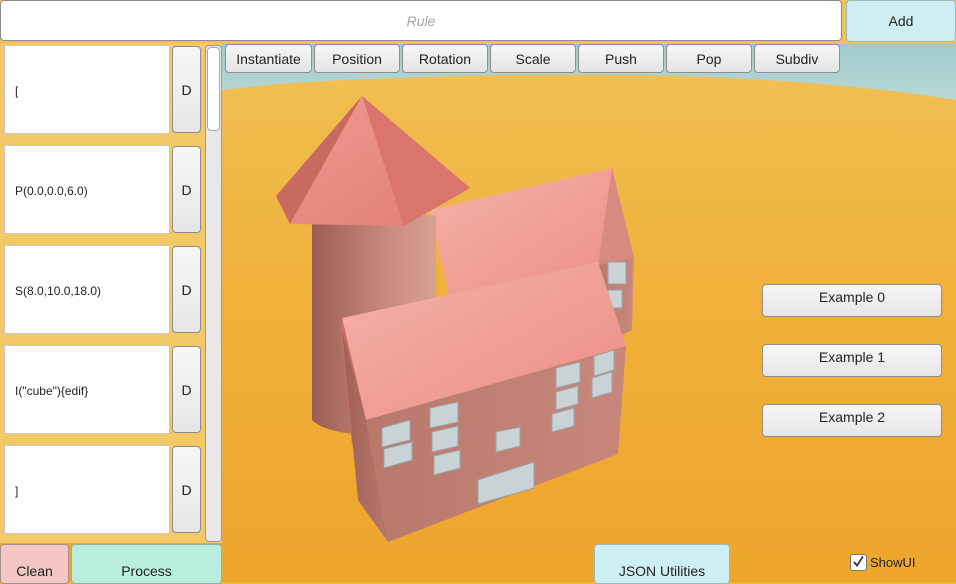 The image size is (956, 584). What do you see at coordinates (662, 564) in the screenshot?
I see `json-utilities-button: JSON Utilities` at bounding box center [662, 564].